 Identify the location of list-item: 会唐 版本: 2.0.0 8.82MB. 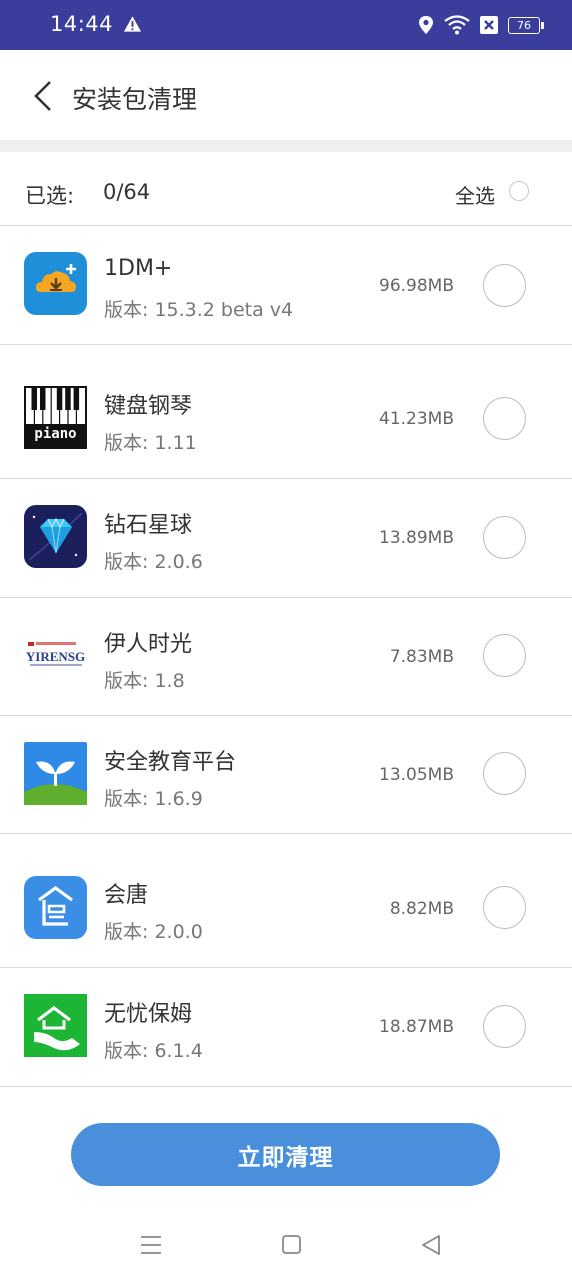
(286, 901).